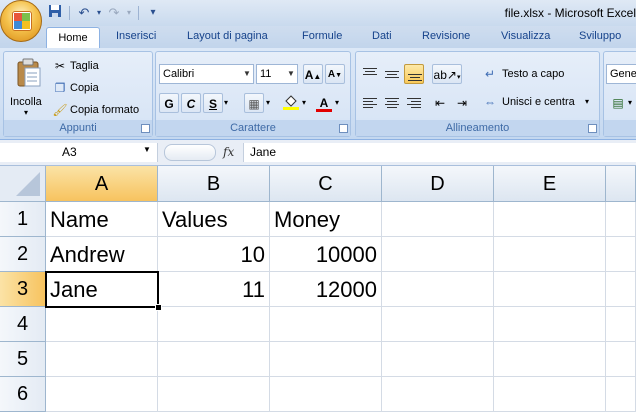 The image size is (636, 412). I want to click on row-header-1: 1, so click(23, 219).